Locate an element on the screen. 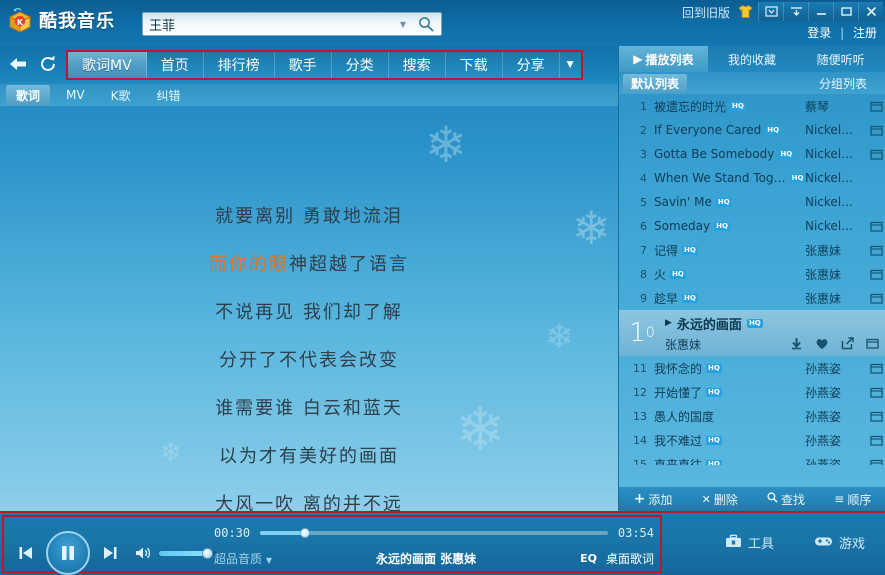  eq-button: EQ is located at coordinates (588, 558).